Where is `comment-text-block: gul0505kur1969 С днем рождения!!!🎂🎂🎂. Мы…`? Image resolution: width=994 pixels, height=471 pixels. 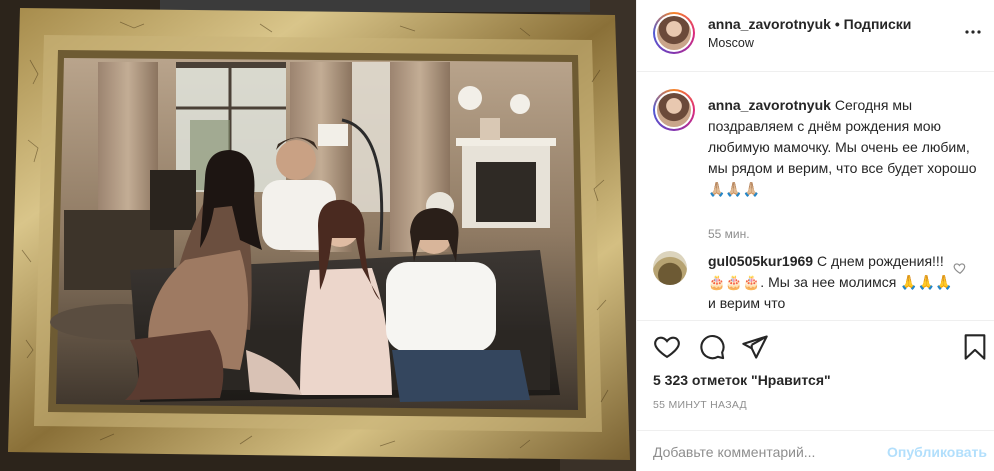 comment-text-block: gul0505kur1969 С днем рождения!!!🎂🎂🎂. Мы… is located at coordinates (830, 282).